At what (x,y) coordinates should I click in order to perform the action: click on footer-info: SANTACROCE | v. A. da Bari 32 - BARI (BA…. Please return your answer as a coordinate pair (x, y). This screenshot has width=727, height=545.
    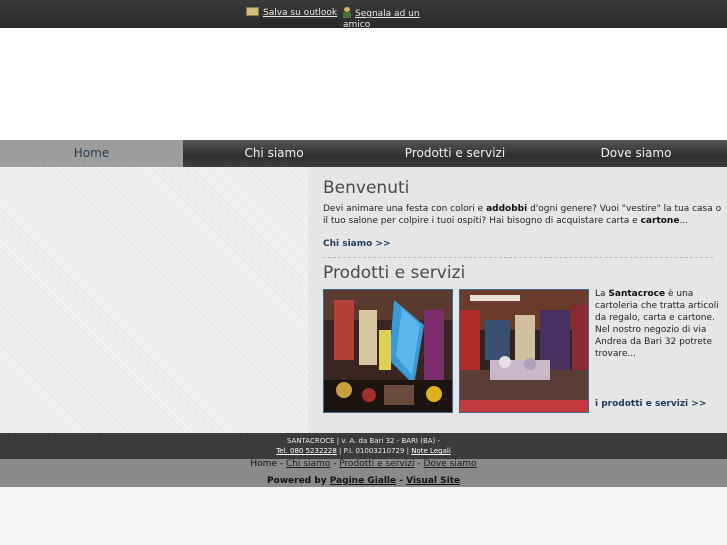
    Looking at the image, I should click on (363, 446).